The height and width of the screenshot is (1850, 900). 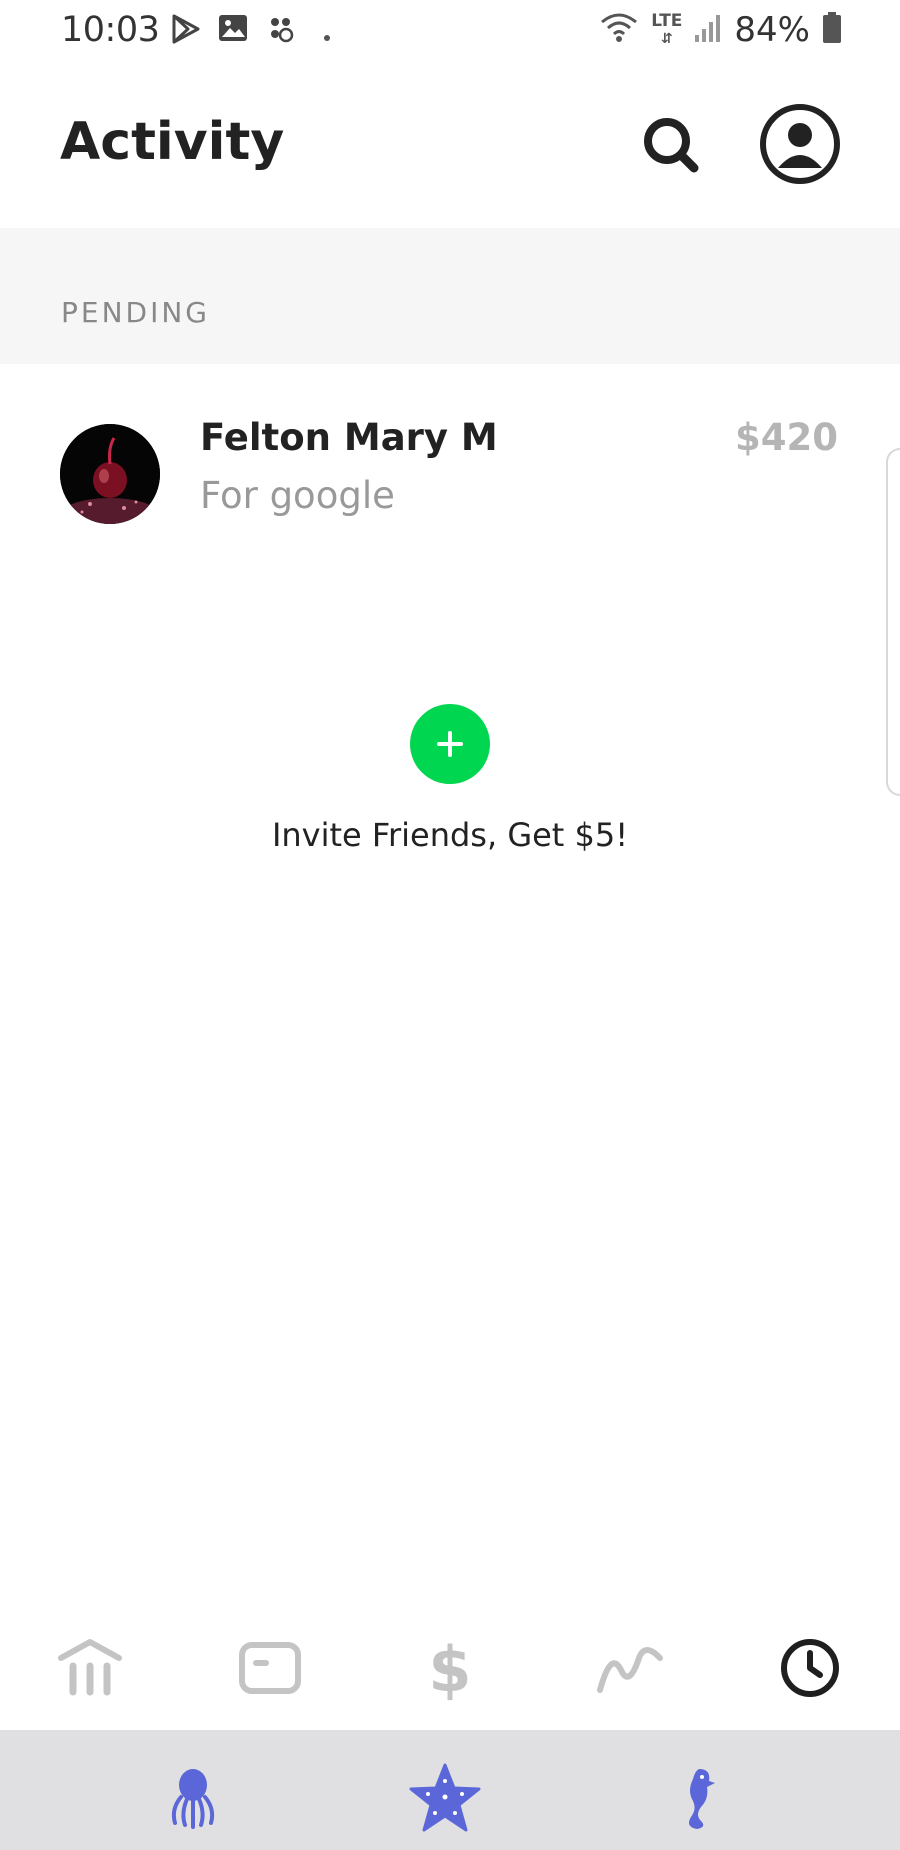 I want to click on profile-icon, so click(x=800, y=147).